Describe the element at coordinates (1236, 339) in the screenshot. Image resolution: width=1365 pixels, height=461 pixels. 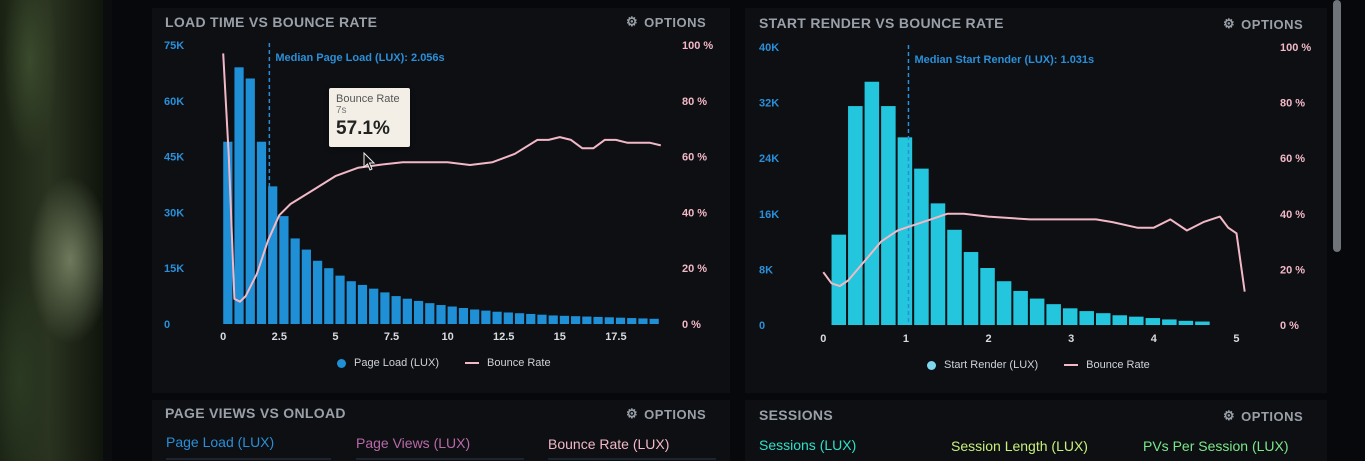
I see `x-tick-label: 5` at that location.